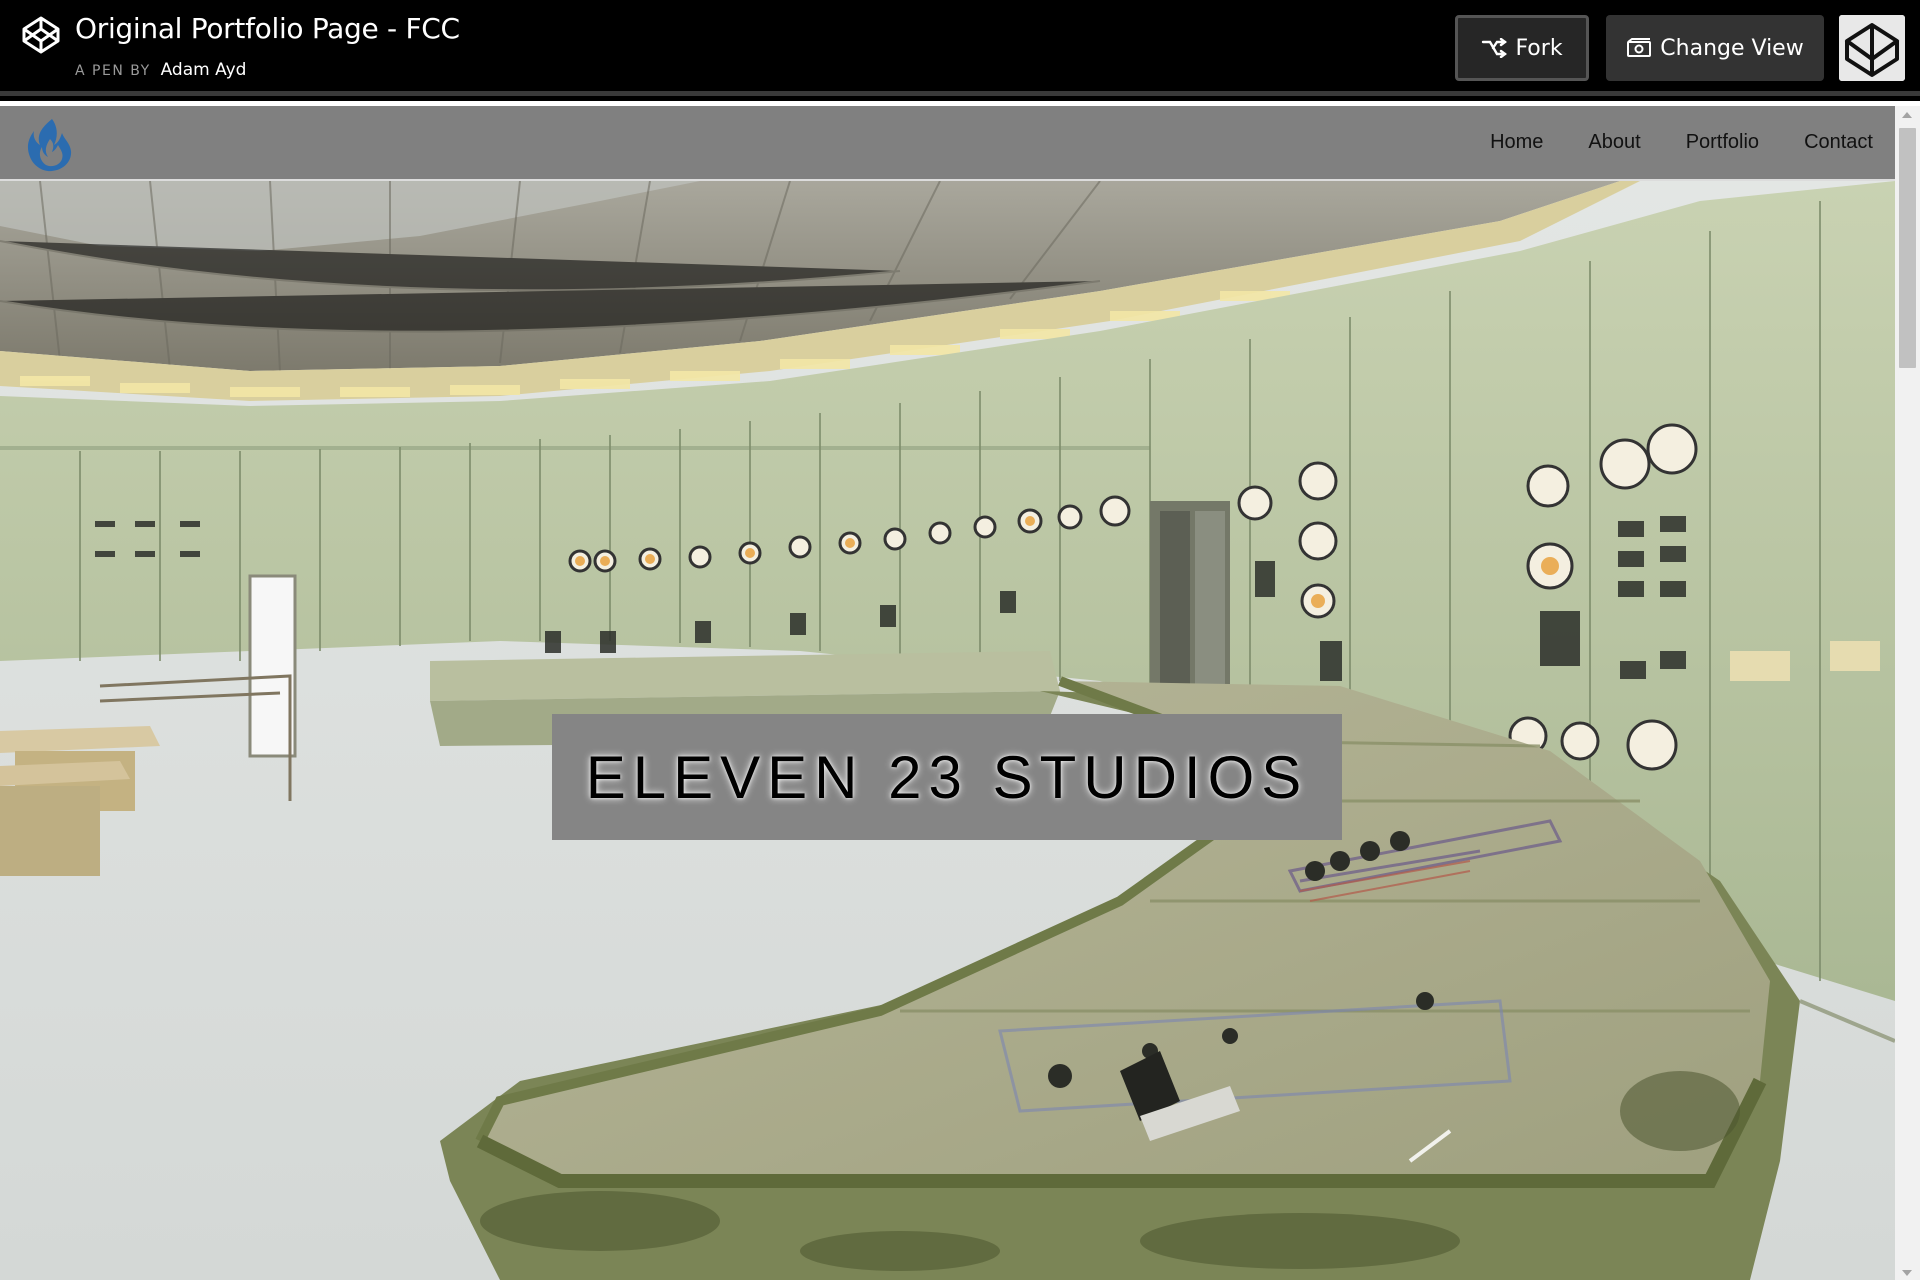  Describe the element at coordinates (1907, 1273) in the screenshot. I see `scroll-down-arrow-icon` at that location.